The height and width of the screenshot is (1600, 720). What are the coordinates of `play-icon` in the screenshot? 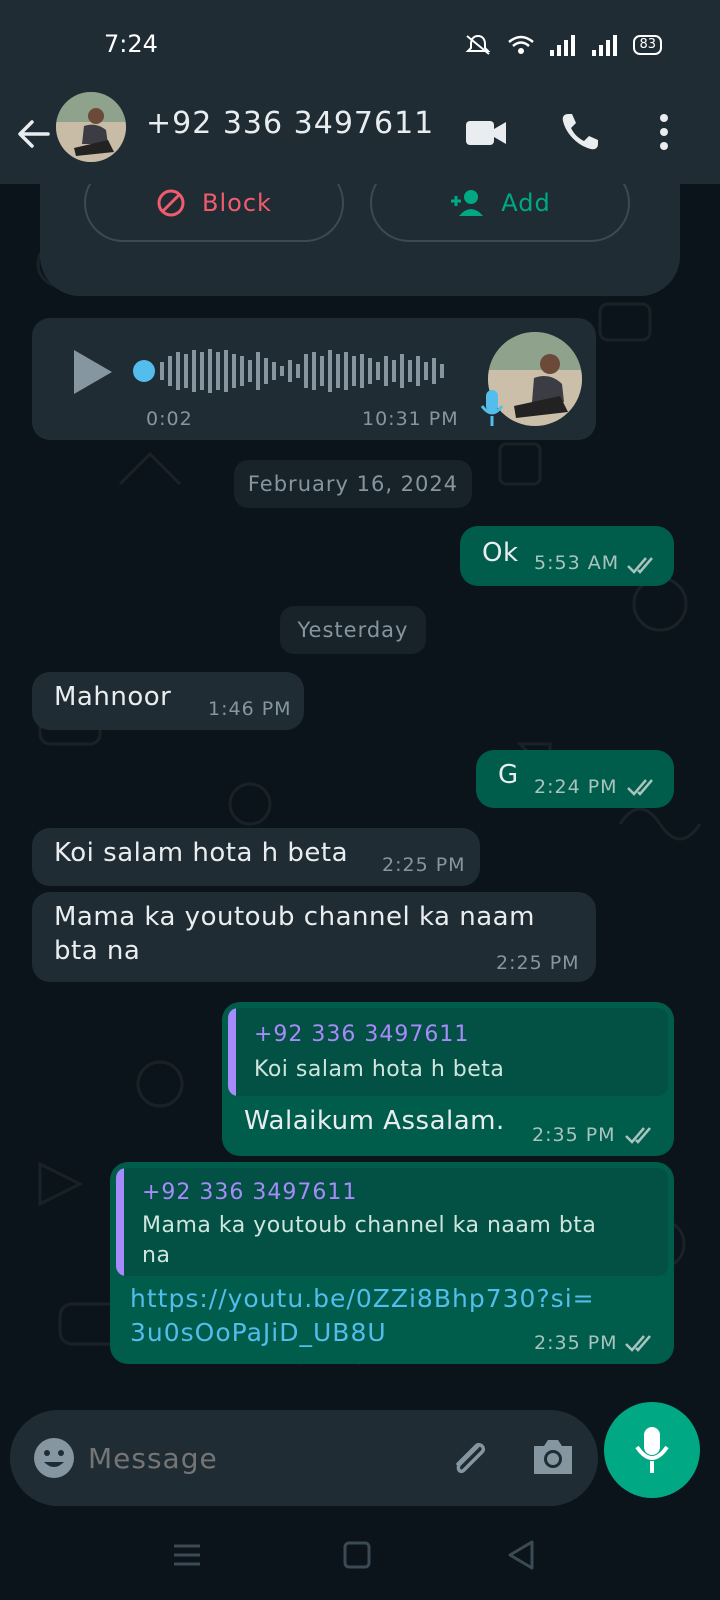 It's located at (93, 372).